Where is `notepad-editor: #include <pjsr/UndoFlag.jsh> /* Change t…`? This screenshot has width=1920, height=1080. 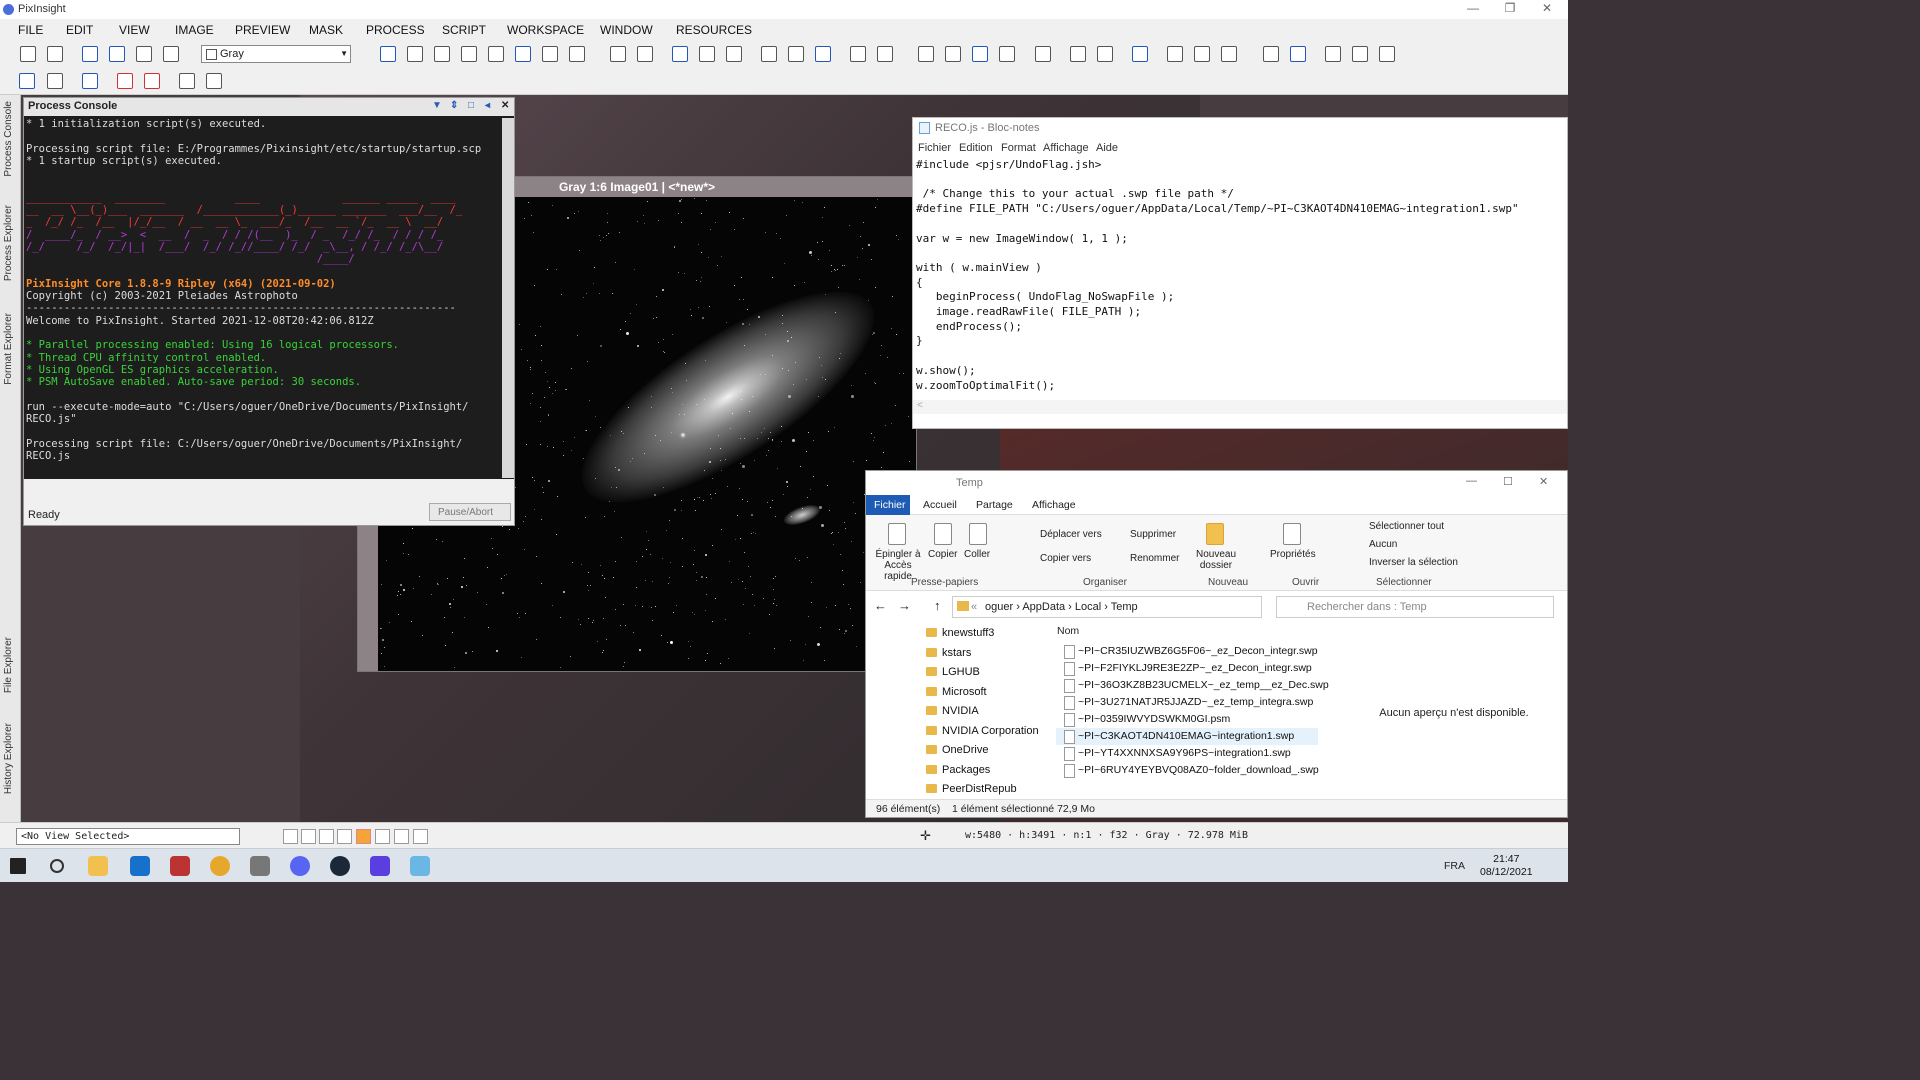 notepad-editor: #include <pjsr/UndoFlag.jsh> /* Change t… is located at coordinates (1241, 283).